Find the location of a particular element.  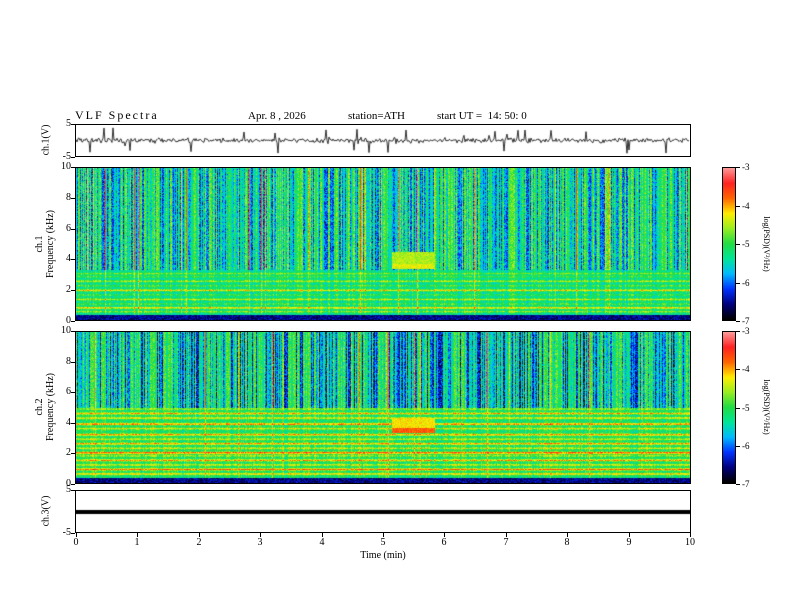

colorbar2-gradient is located at coordinates (729, 407).